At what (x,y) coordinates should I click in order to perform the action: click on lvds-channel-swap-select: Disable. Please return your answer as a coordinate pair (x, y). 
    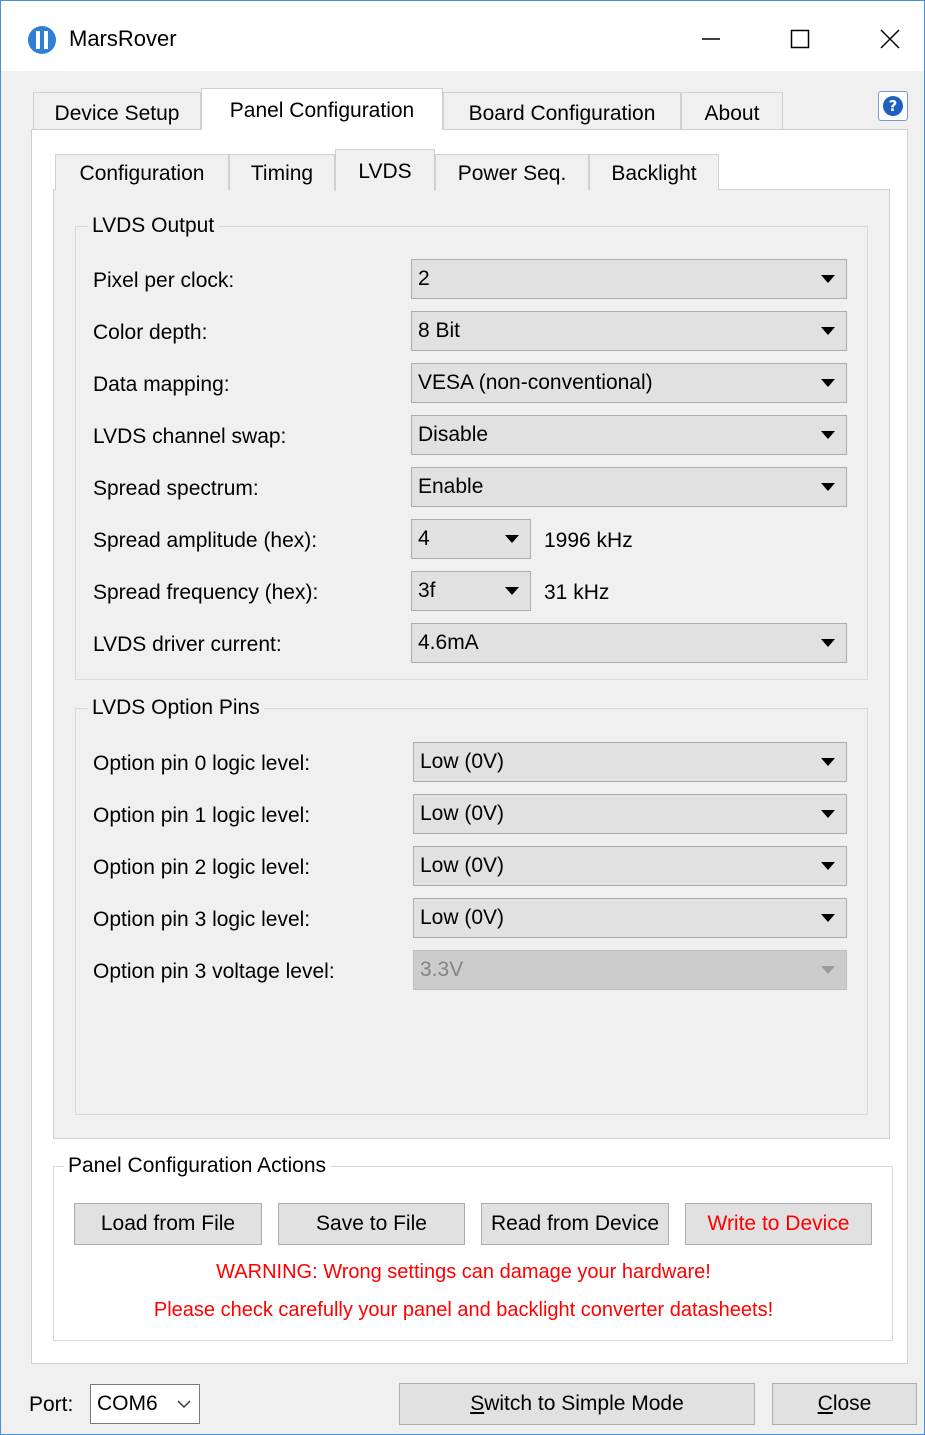
    Looking at the image, I should click on (629, 435).